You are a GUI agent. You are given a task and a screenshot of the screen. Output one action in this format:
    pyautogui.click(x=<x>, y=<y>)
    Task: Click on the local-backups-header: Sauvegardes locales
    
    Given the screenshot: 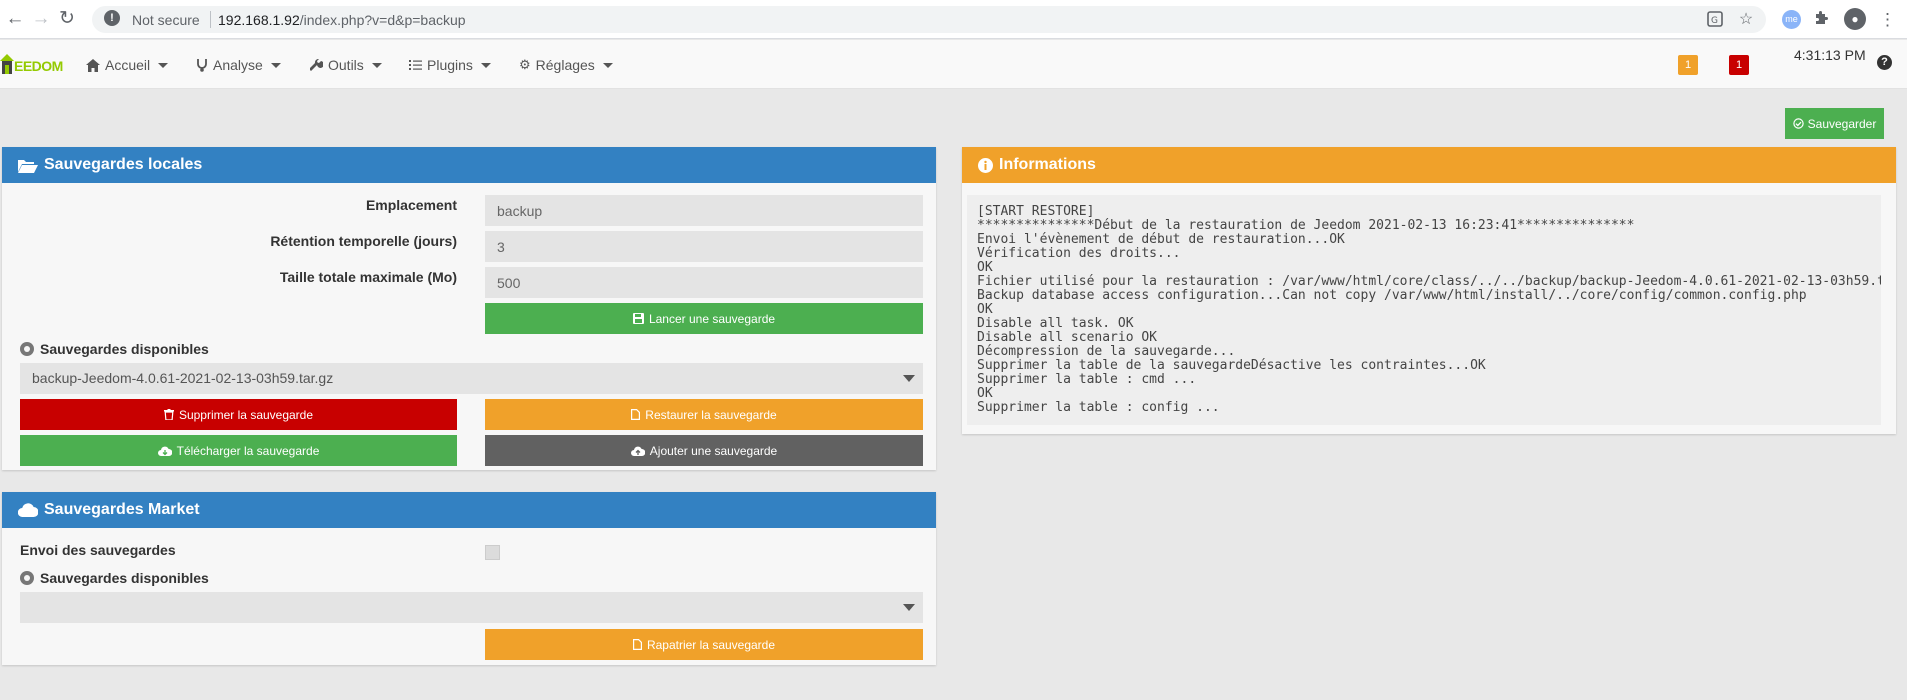 What is the action you would take?
    pyautogui.click(x=469, y=165)
    